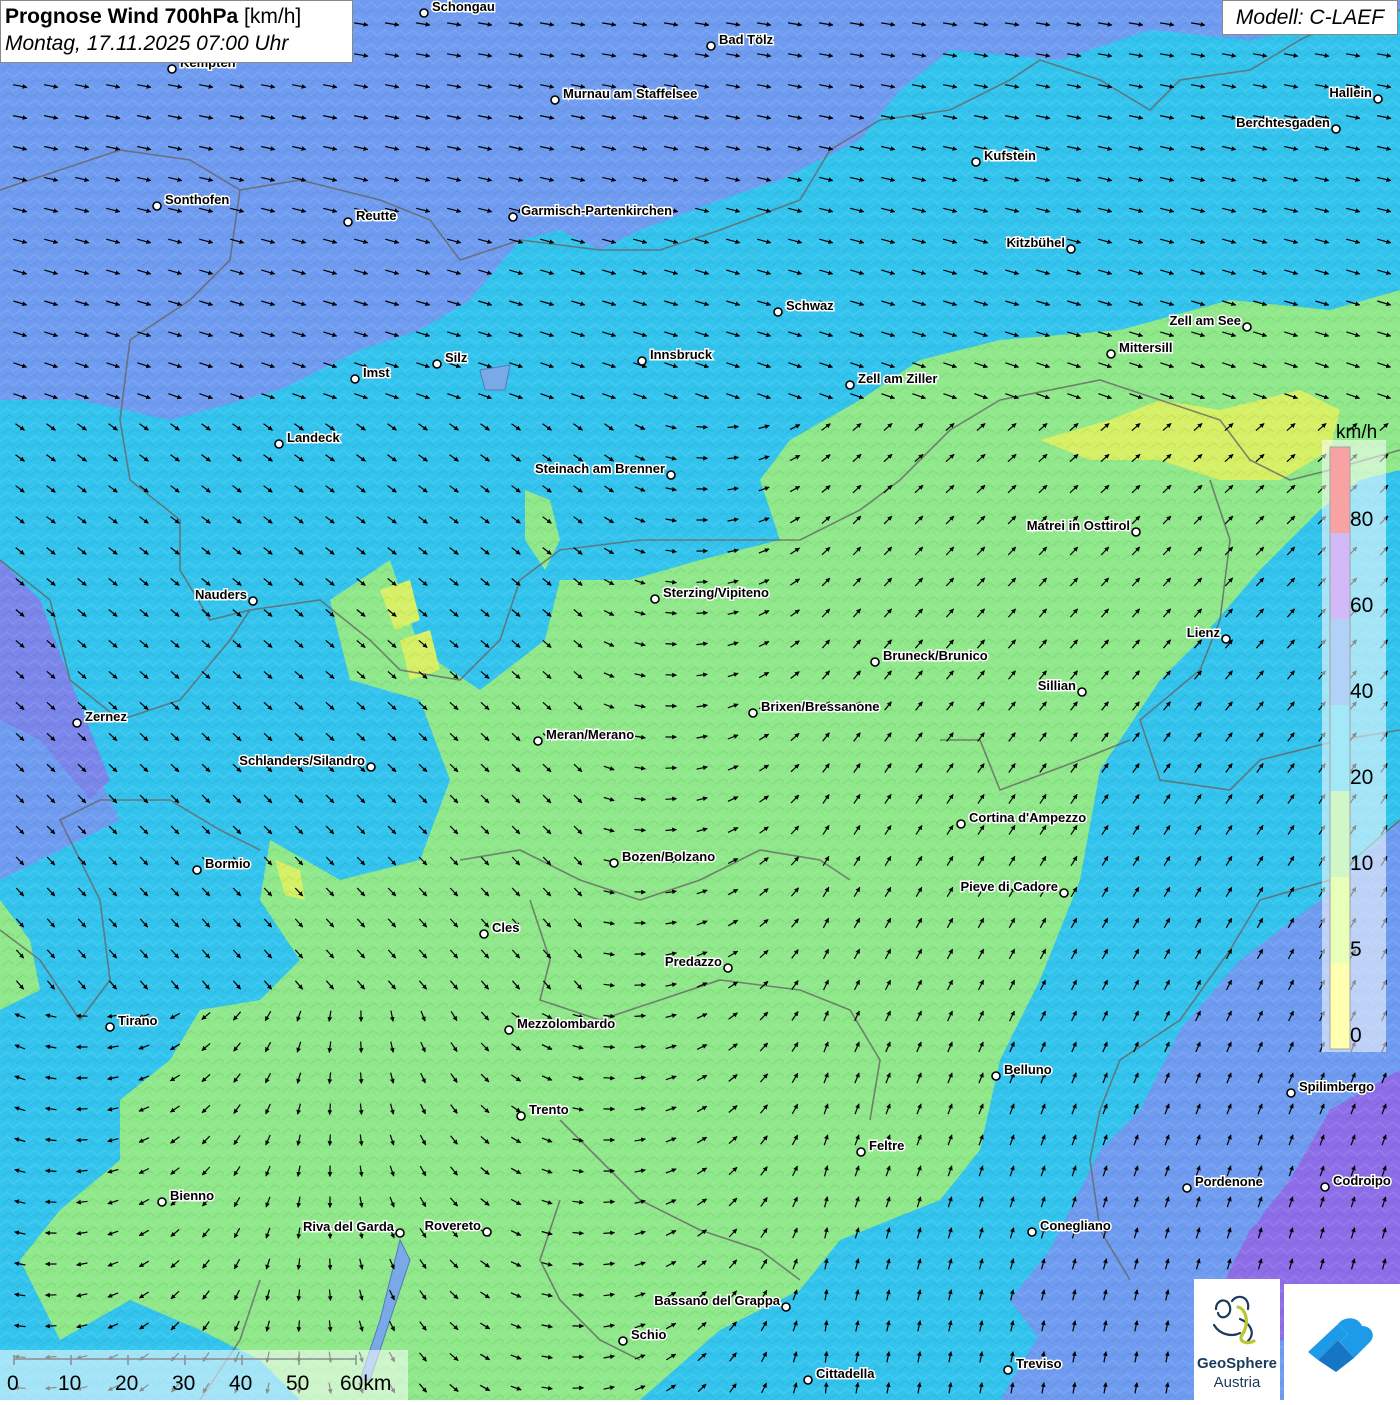  What do you see at coordinates (820, 706) in the screenshot?
I see `city-label: Brixen/Bressanone` at bounding box center [820, 706].